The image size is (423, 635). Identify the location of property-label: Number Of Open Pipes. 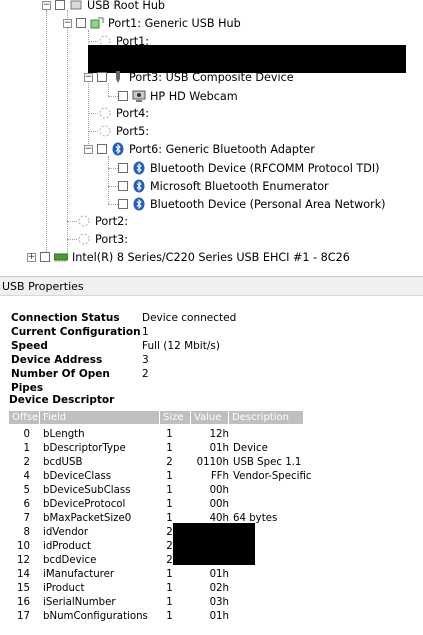
(60, 381).